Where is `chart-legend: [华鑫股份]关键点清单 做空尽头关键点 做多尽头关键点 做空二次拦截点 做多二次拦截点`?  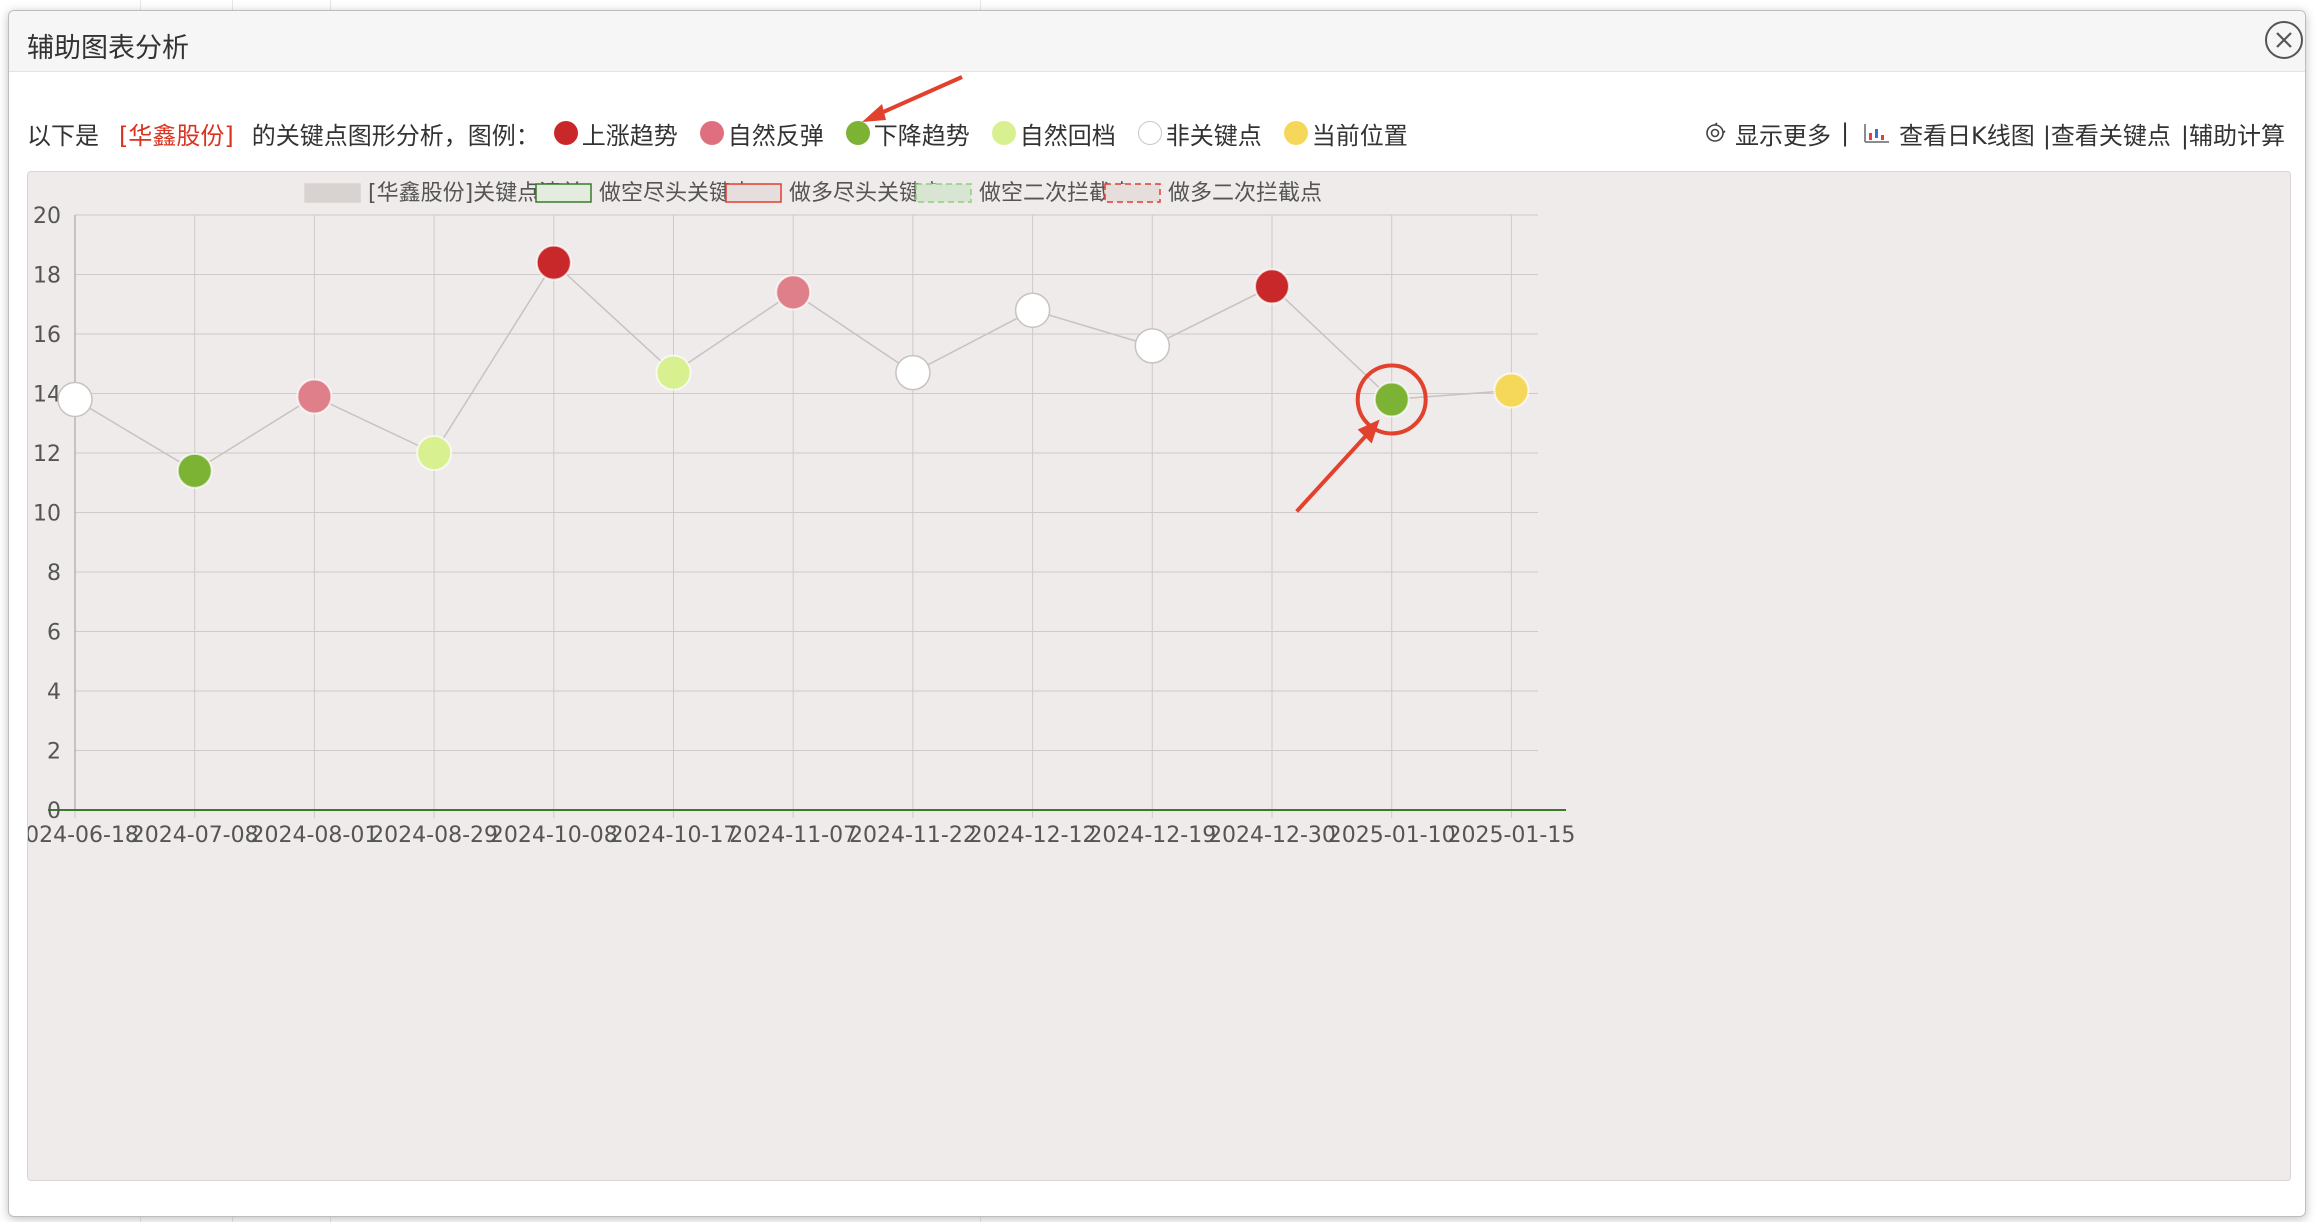 chart-legend: [华鑫股份]关键点清单 做空尽头关键点 做多尽头关键点 做空二次拦截点 做多二次拦截点 is located at coordinates (813, 193).